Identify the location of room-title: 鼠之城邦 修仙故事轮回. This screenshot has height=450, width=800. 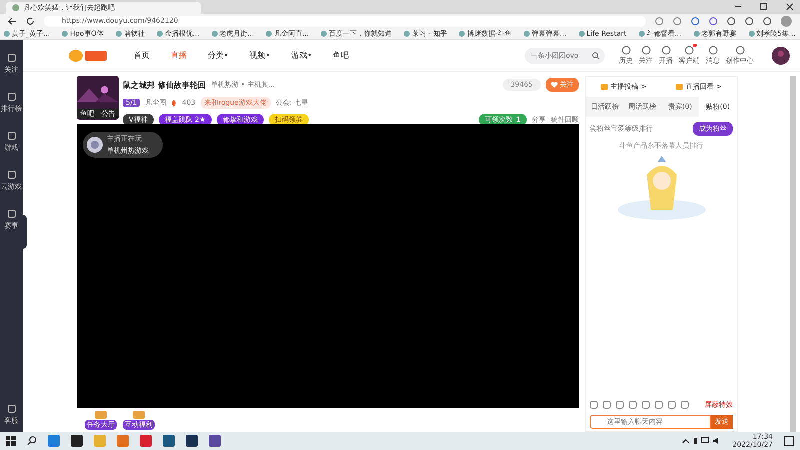
(164, 85).